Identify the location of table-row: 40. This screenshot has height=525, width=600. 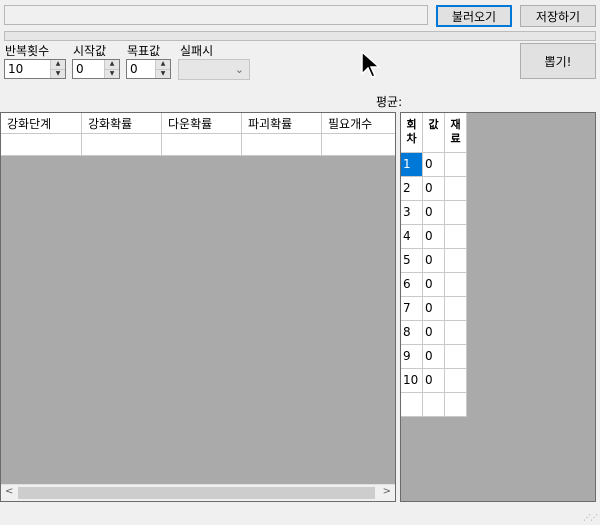
(434, 237).